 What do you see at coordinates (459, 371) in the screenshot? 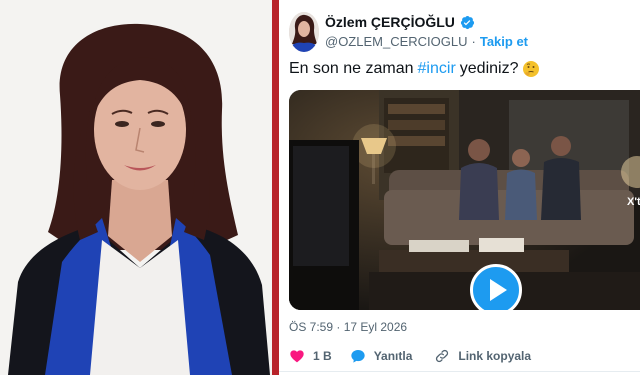
I see `bottom-divider` at bounding box center [459, 371].